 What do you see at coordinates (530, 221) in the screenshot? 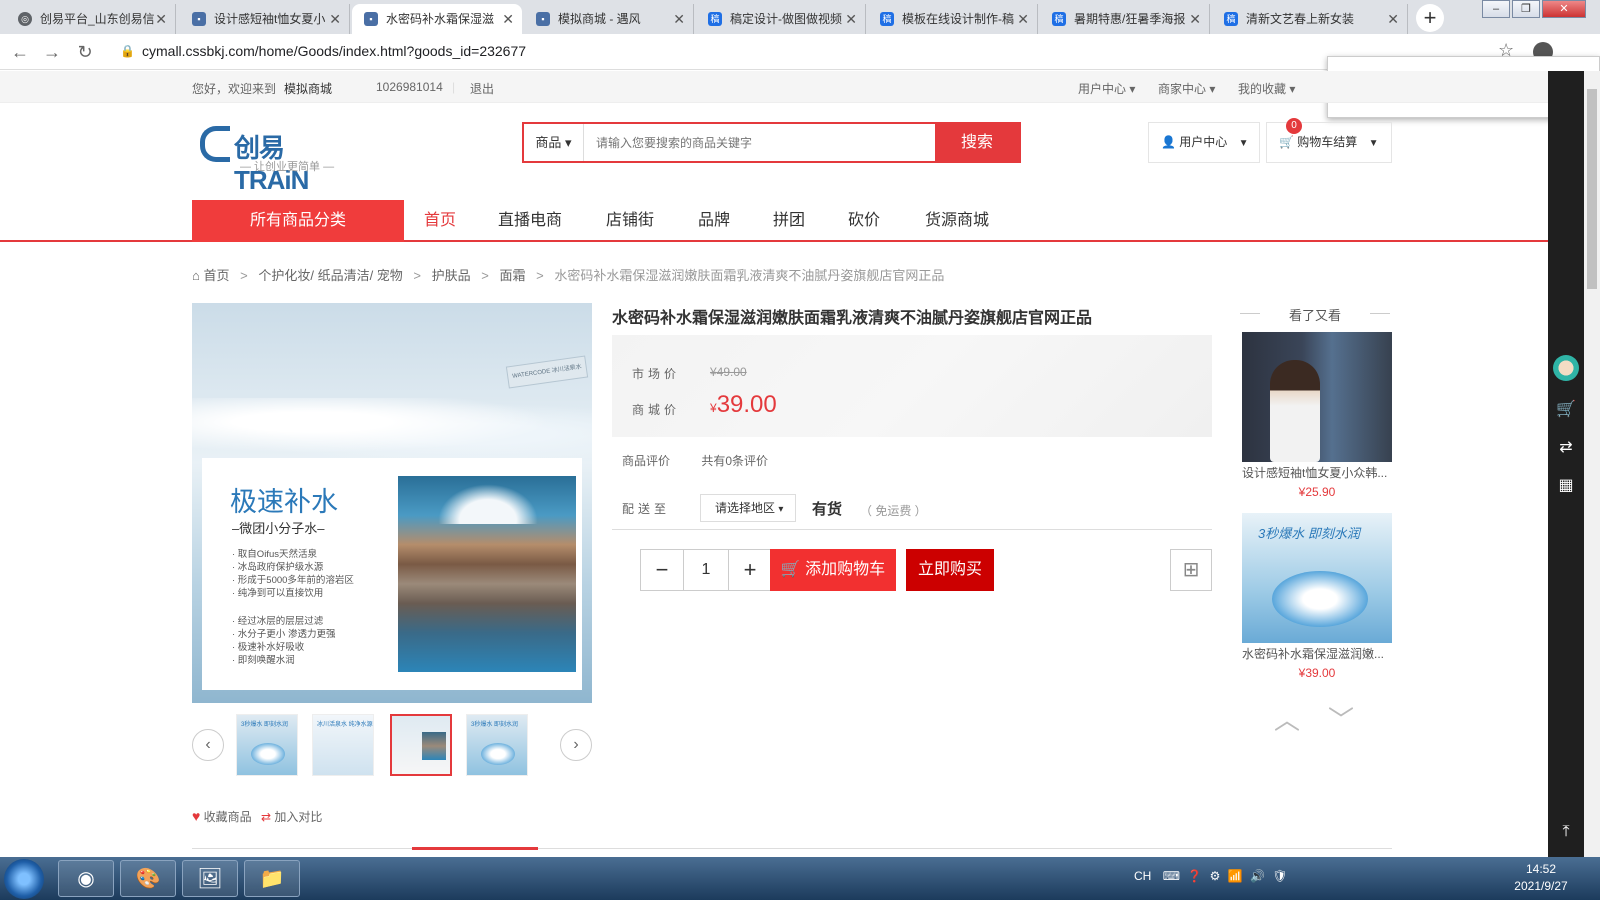
I see `nav-item-live: 直播电商` at bounding box center [530, 221].